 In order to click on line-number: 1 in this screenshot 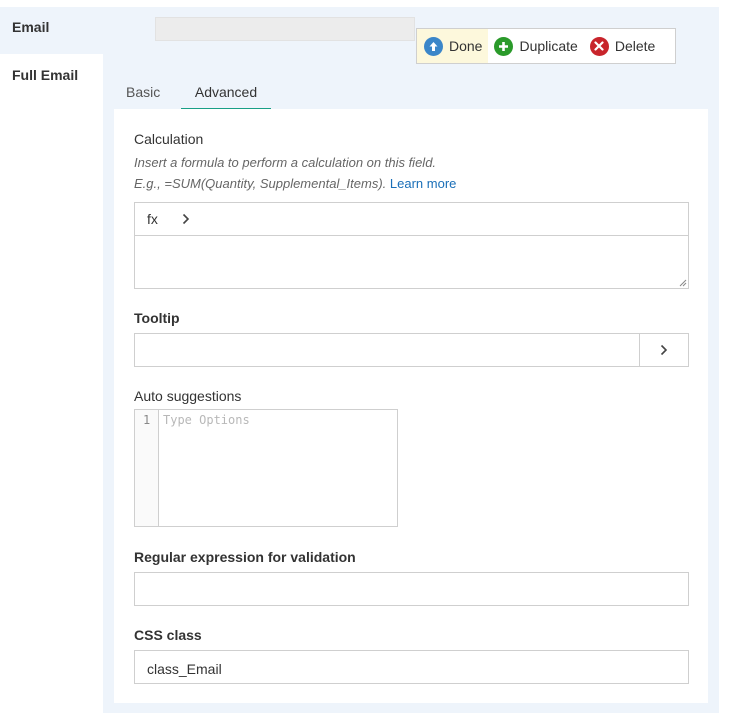, I will do `click(147, 420)`.